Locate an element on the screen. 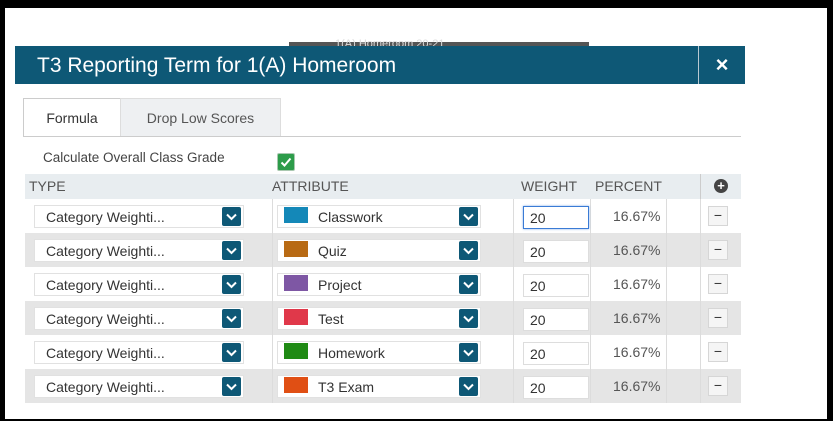  attribute-select: Test is located at coordinates (379, 318).